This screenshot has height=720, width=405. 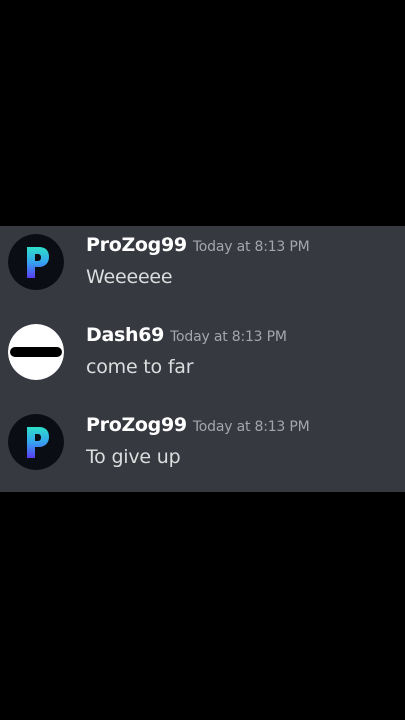 What do you see at coordinates (140, 367) in the screenshot?
I see `message-text: come to far` at bounding box center [140, 367].